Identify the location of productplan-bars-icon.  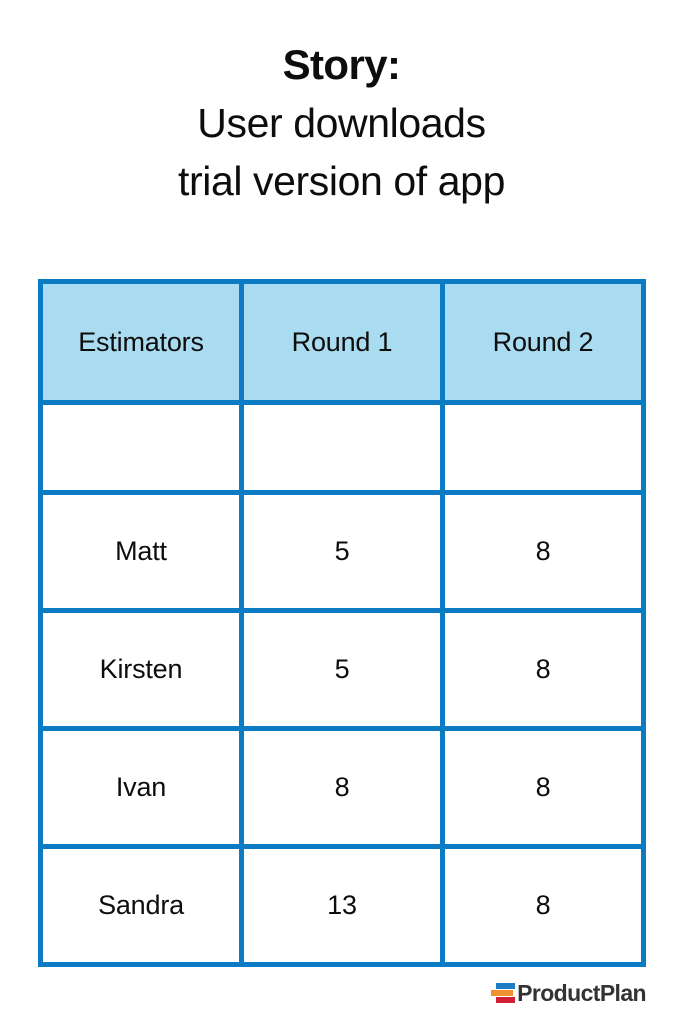
(503, 993).